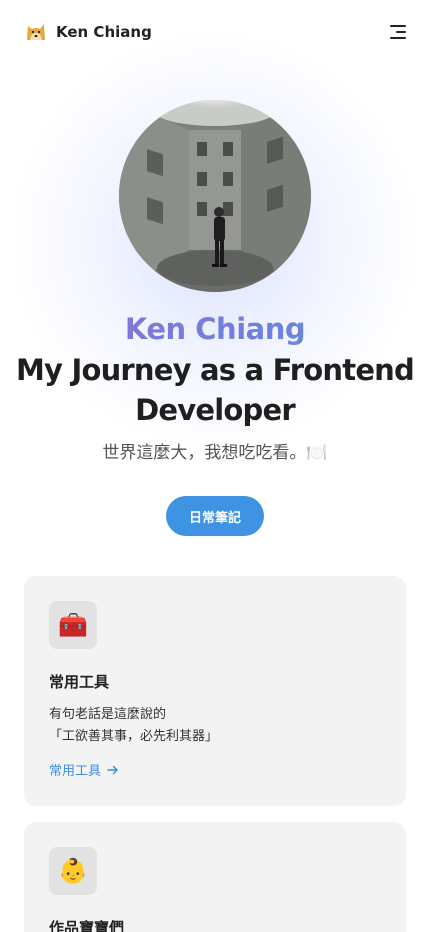 This screenshot has width=430, height=932. I want to click on page-title: My Journey as a Frontend Developer, so click(215, 390).